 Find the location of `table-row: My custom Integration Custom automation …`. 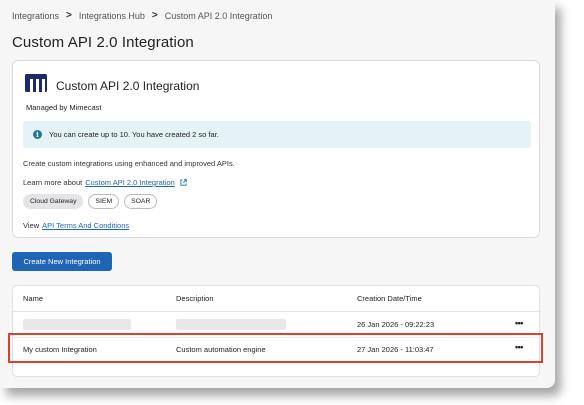

table-row: My custom Integration Custom automation … is located at coordinates (277, 349).